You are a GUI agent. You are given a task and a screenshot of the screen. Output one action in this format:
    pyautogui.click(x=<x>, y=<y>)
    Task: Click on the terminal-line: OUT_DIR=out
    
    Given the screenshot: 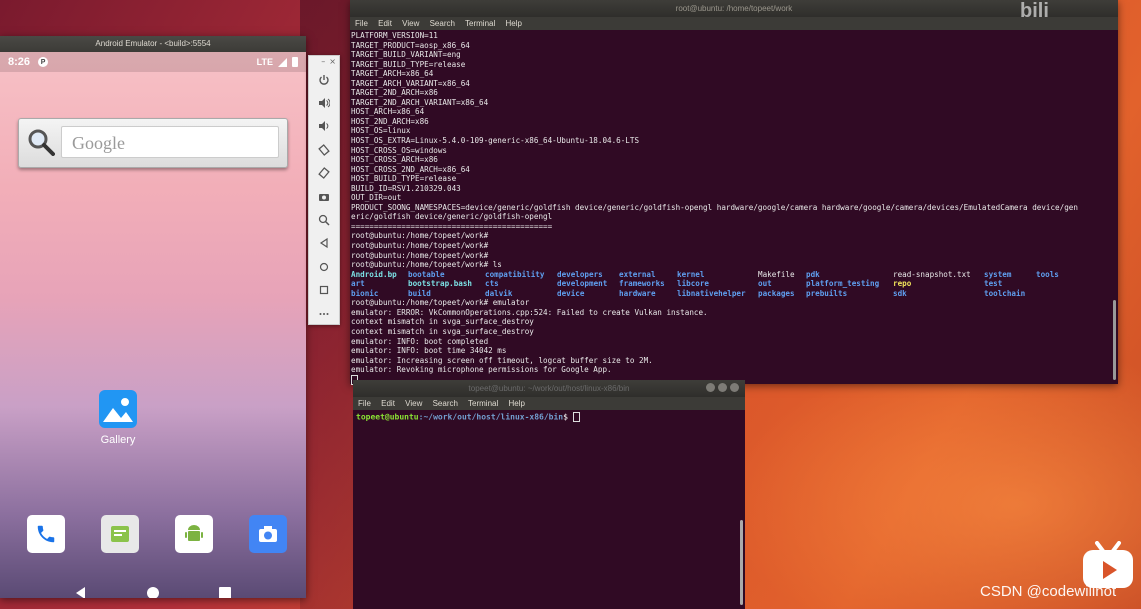 What is the action you would take?
    pyautogui.click(x=376, y=198)
    